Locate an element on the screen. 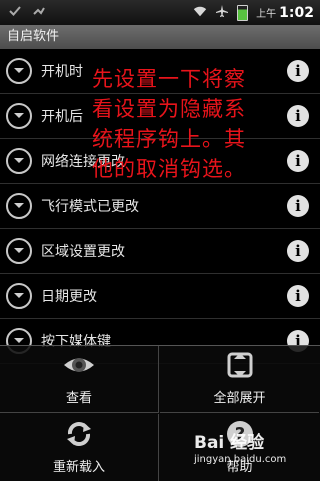 The width and height of the screenshot is (320, 481). page-title: 自启软件 is located at coordinates (160, 37).